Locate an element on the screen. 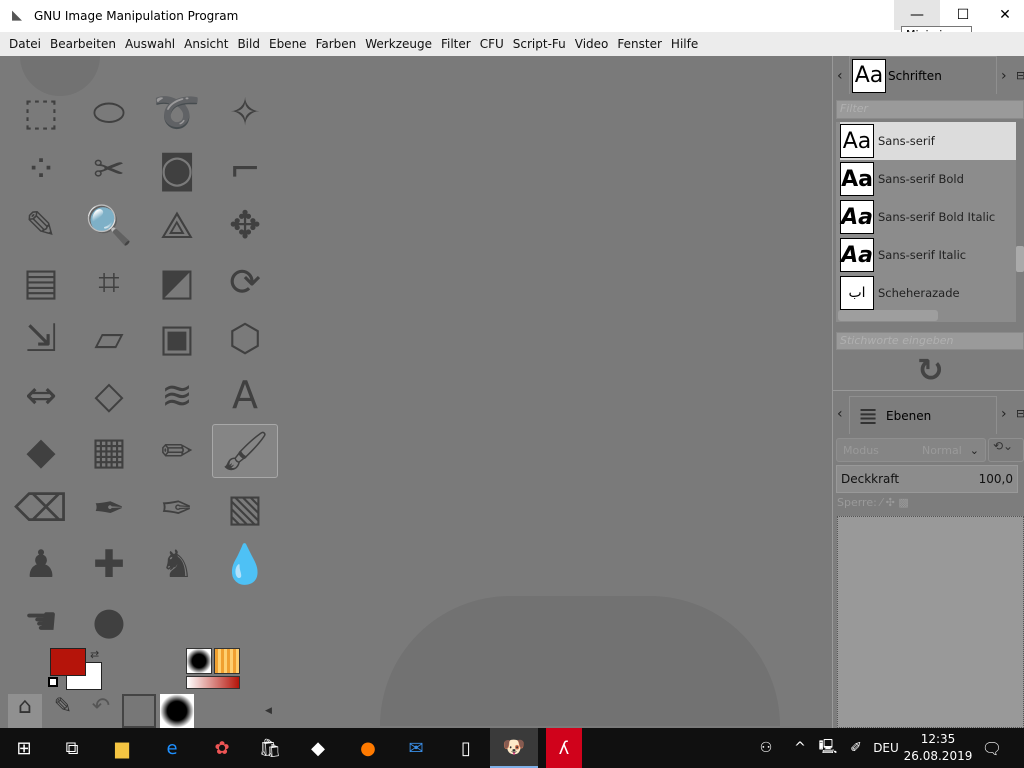 Image resolution: width=1024 pixels, height=768 pixels. menu-script-fu: Script-Fu is located at coordinates (539, 44).